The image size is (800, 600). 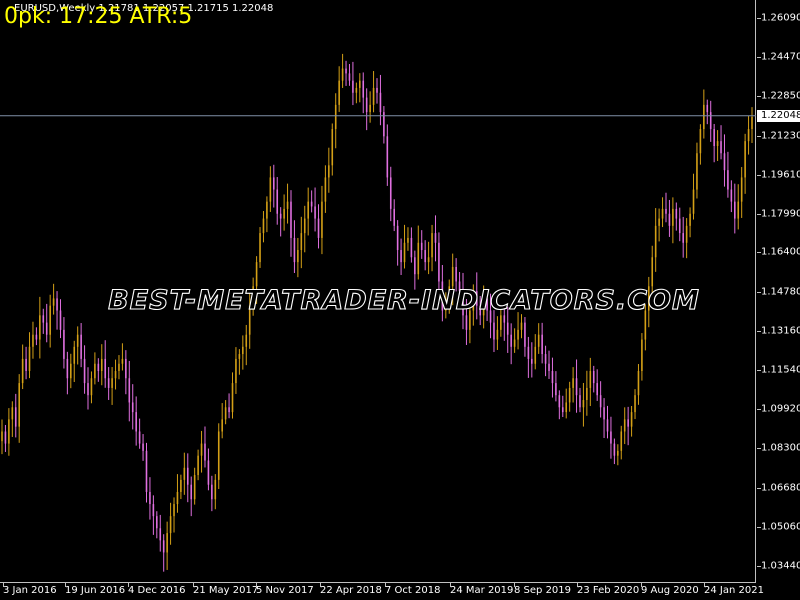 I want to click on time-label: 24 Mar 2019, so click(x=482, y=590).